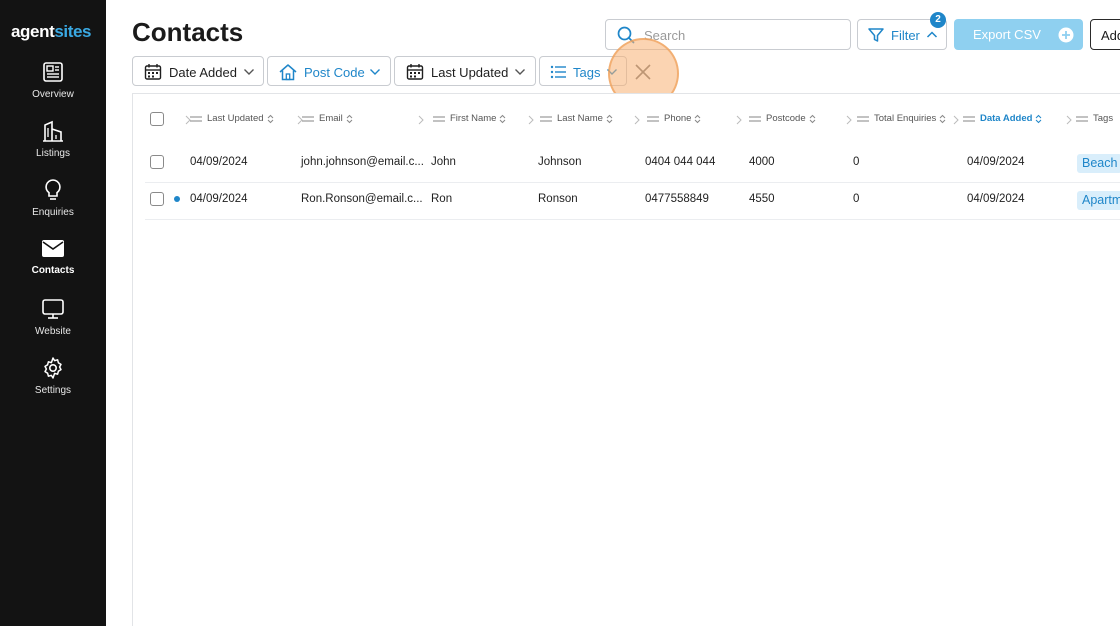  Describe the element at coordinates (203, 72) in the screenshot. I see `filter-chip-label: Date Added` at that location.